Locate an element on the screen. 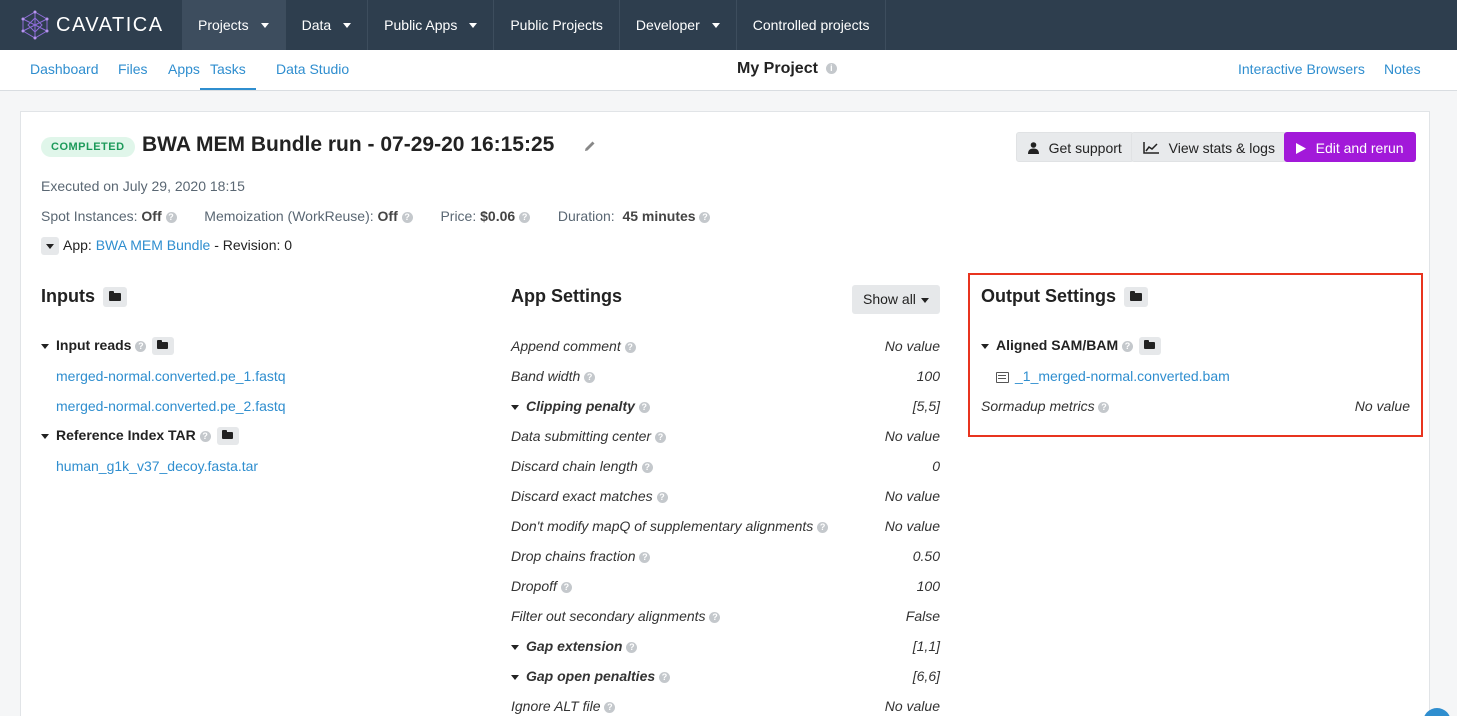 This screenshot has height=716, width=1457. output-metric-label-text: Sormadup metrics is located at coordinates (1038, 406).